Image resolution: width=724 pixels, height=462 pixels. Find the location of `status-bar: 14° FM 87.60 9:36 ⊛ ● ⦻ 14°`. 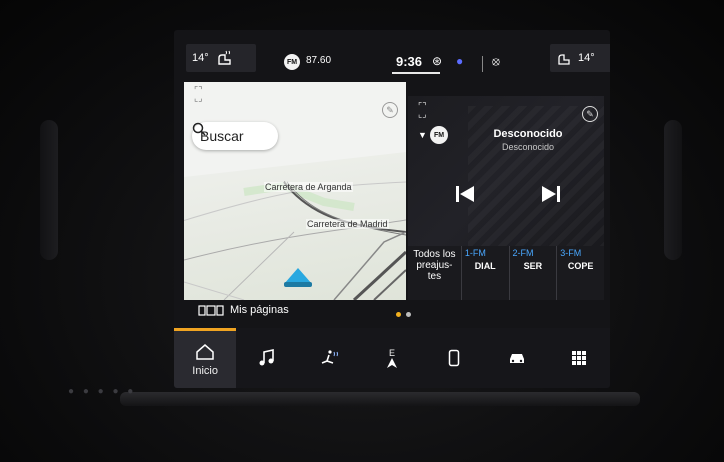

status-bar: 14° FM 87.60 9:36 ⊛ ● ⦻ 14° is located at coordinates (392, 58).